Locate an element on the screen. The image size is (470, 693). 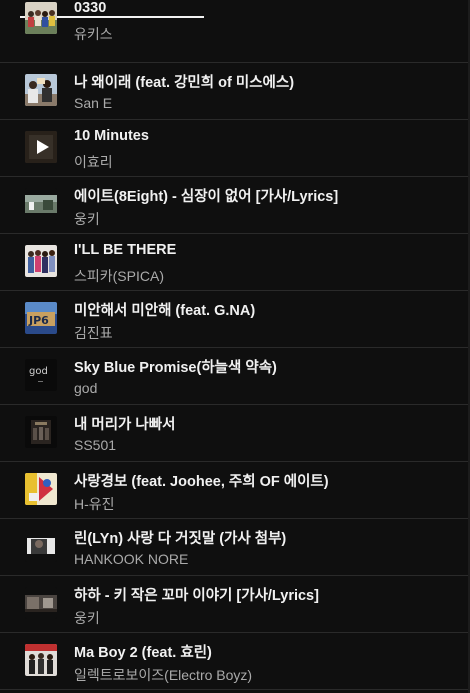
artist-name: god is located at coordinates (86, 388).